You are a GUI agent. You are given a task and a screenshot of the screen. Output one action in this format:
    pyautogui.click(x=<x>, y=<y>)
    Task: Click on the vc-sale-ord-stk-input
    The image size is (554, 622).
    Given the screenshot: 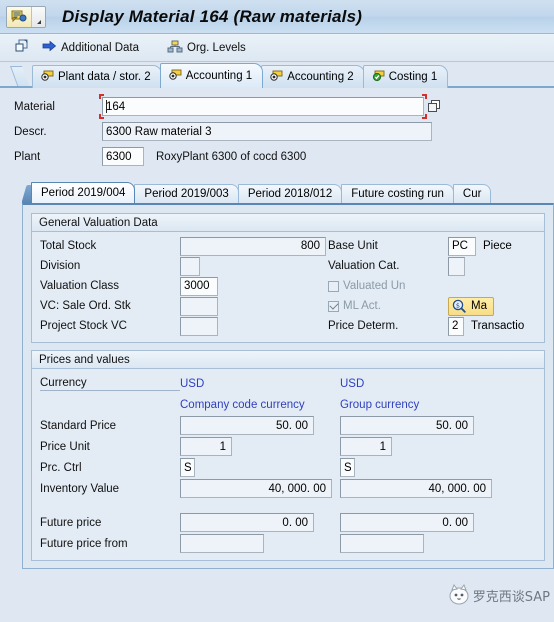 What is the action you would take?
    pyautogui.click(x=199, y=306)
    